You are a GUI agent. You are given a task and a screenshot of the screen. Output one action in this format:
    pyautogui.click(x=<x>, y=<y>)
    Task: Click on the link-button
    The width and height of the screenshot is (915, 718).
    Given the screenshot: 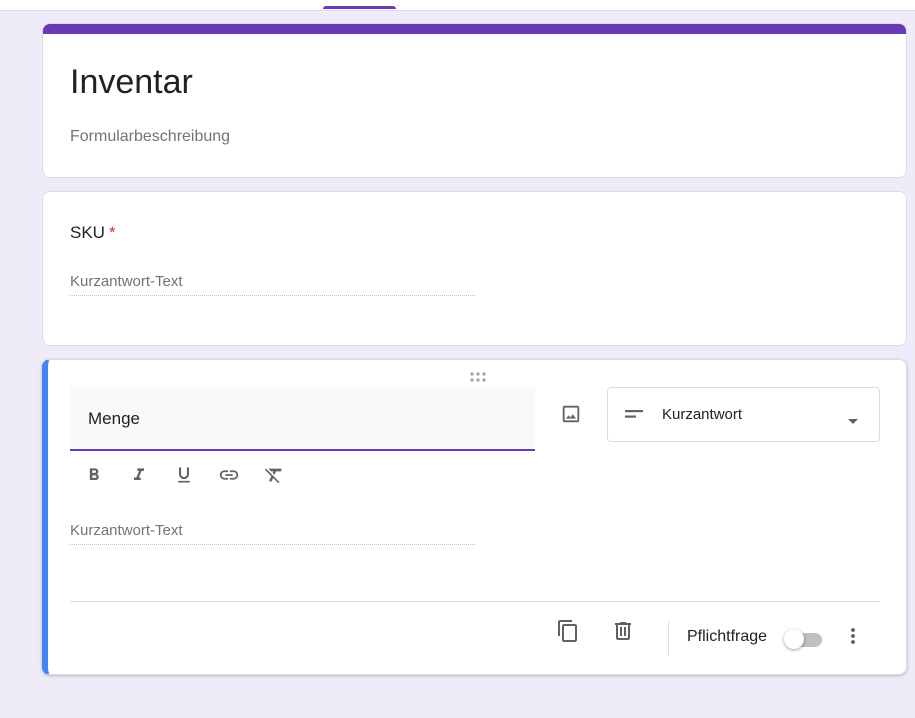 What is the action you would take?
    pyautogui.click(x=229, y=477)
    